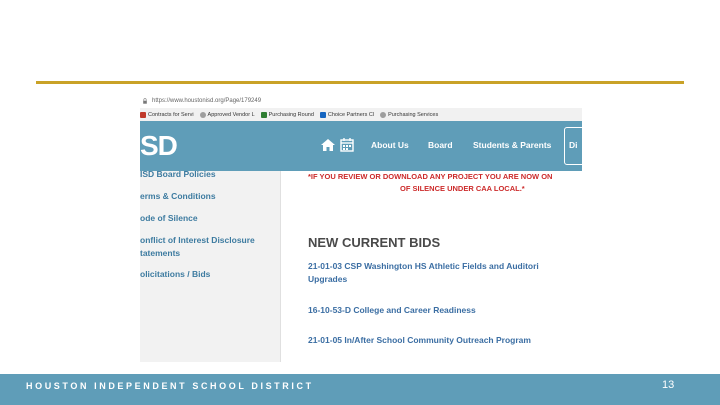  I want to click on slide-footer: HOUSTON INDEPENDENT SCHOOL DISTRICT 13, so click(360, 389).